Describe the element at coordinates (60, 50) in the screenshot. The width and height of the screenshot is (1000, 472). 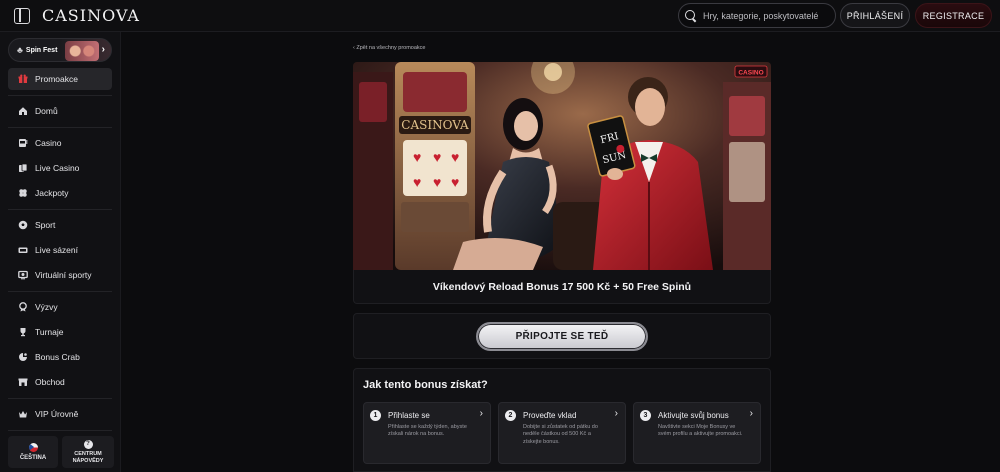
I see `spin-fest-banner: ♣ Spin Fest ›` at that location.